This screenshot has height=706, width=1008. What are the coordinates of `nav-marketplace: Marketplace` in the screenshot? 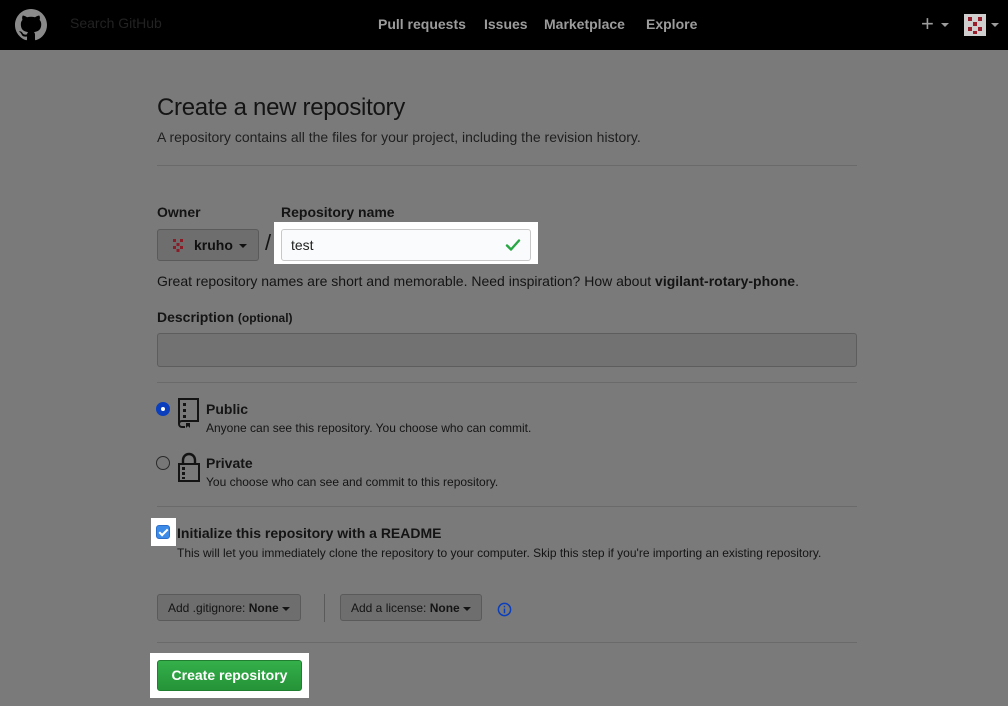 It's located at (584, 24).